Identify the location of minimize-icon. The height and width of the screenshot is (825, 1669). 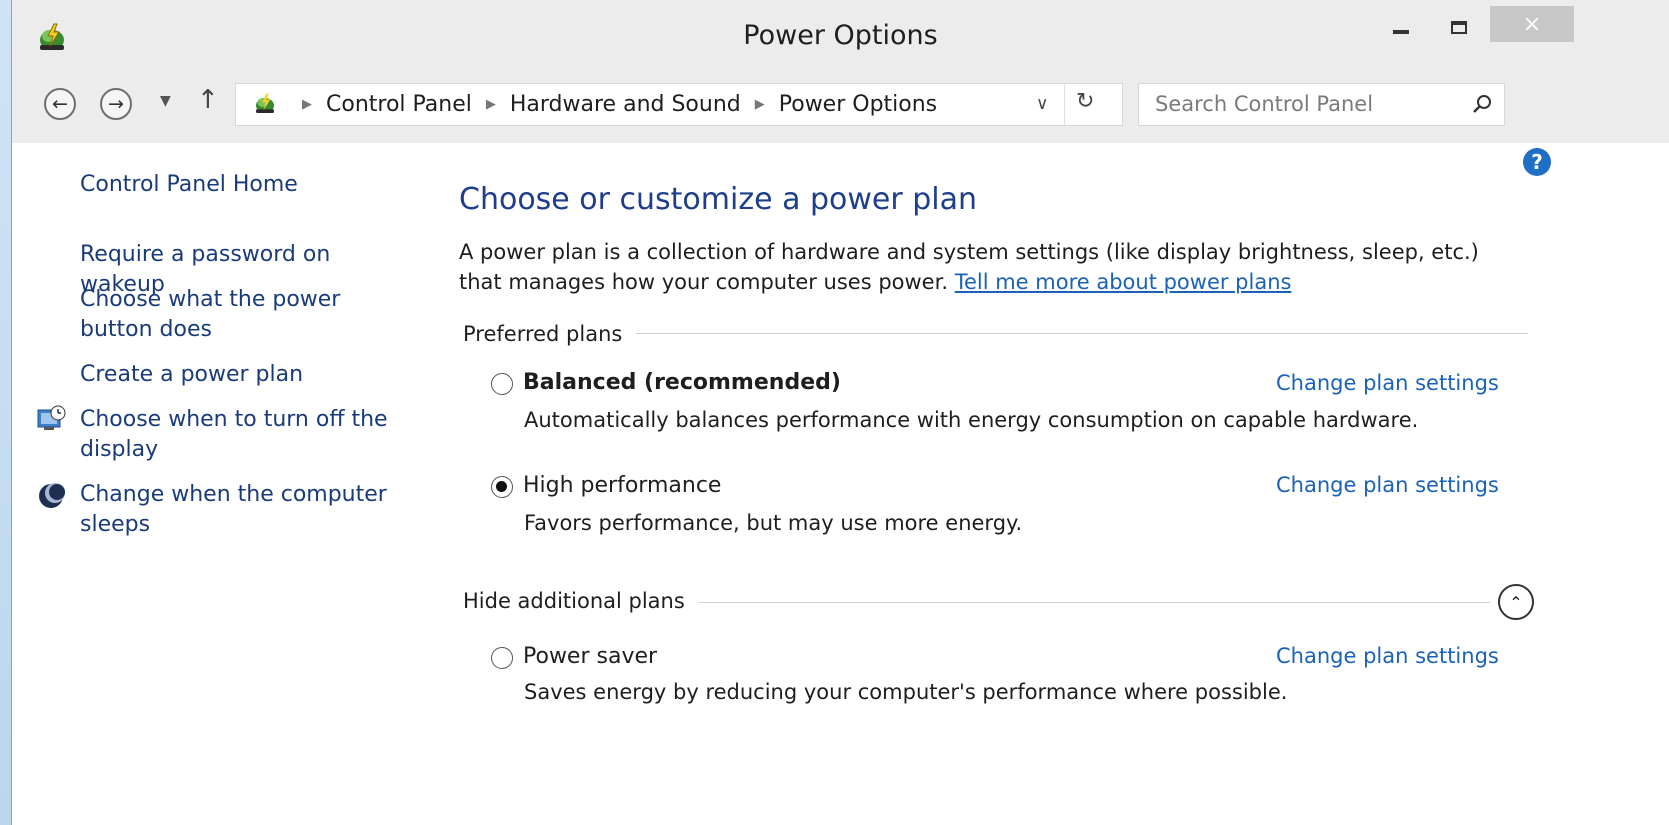
(1401, 32).